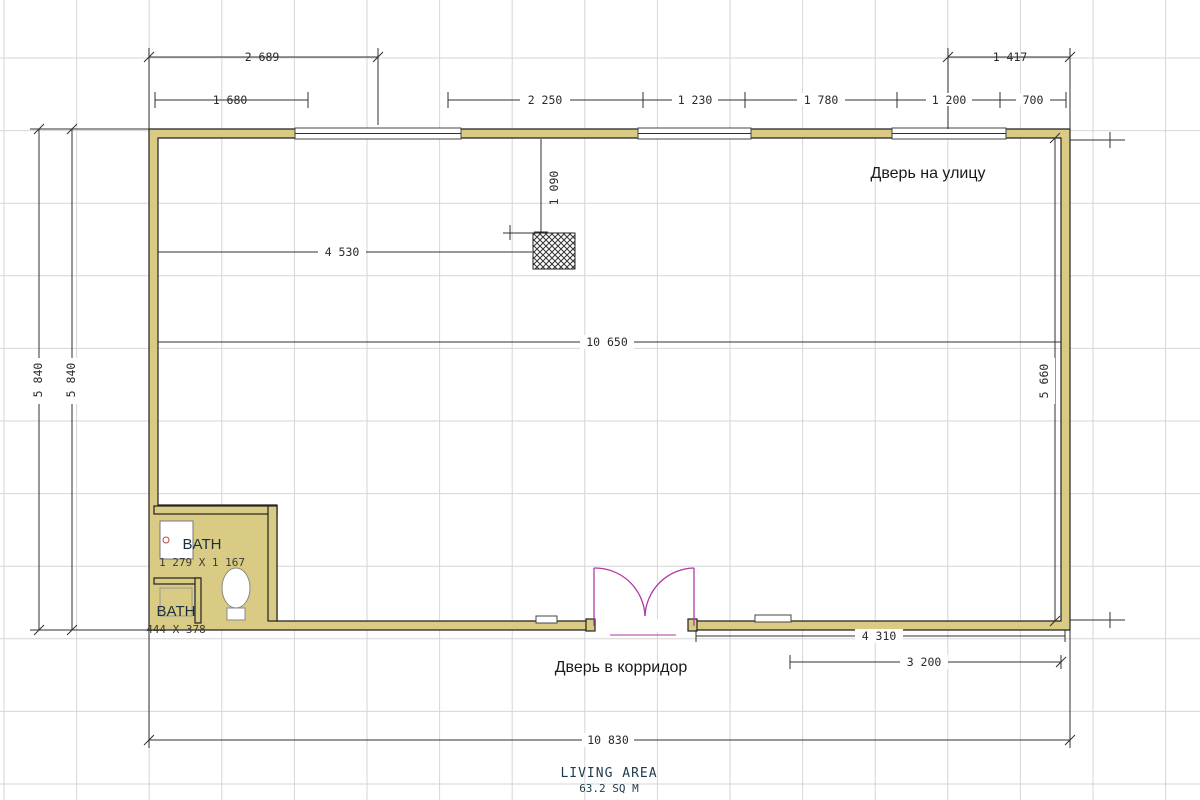 The width and height of the screenshot is (1200, 800). I want to click on bath-inner-wall-v, so click(198, 600).